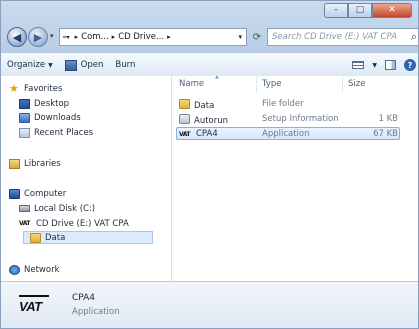  I want to click on close-button: ✕, so click(392, 10).